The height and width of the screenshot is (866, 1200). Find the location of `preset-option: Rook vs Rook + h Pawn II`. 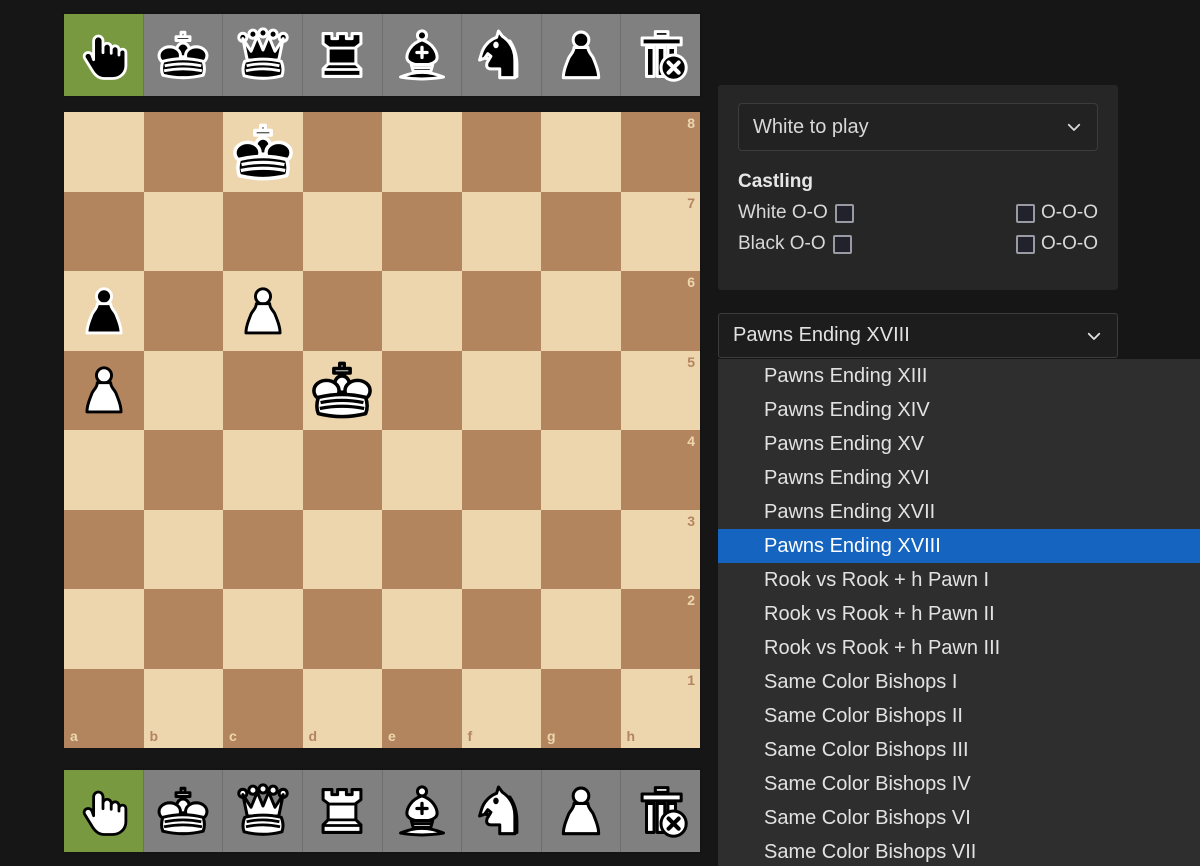

preset-option: Rook vs Rook + h Pawn II is located at coordinates (959, 614).